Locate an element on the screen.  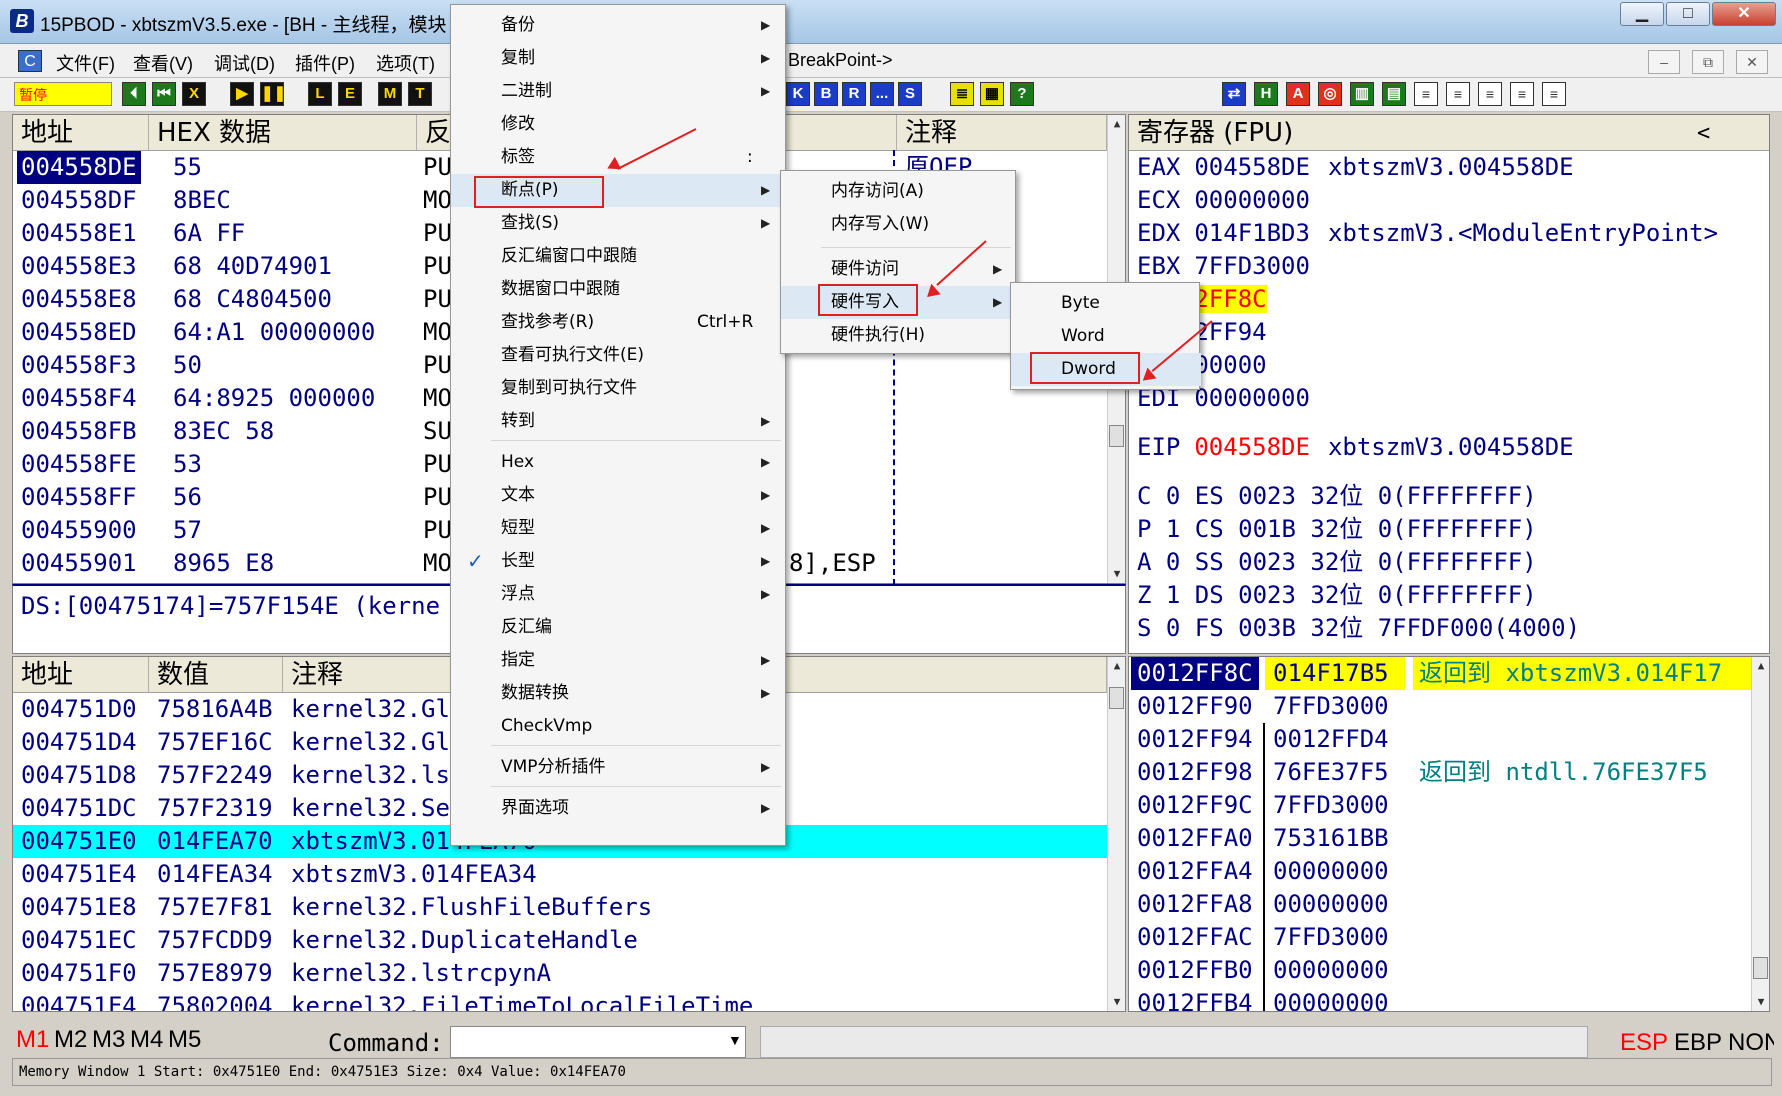
menu-item-mem-access: 内存访问(A) is located at coordinates (899, 191).